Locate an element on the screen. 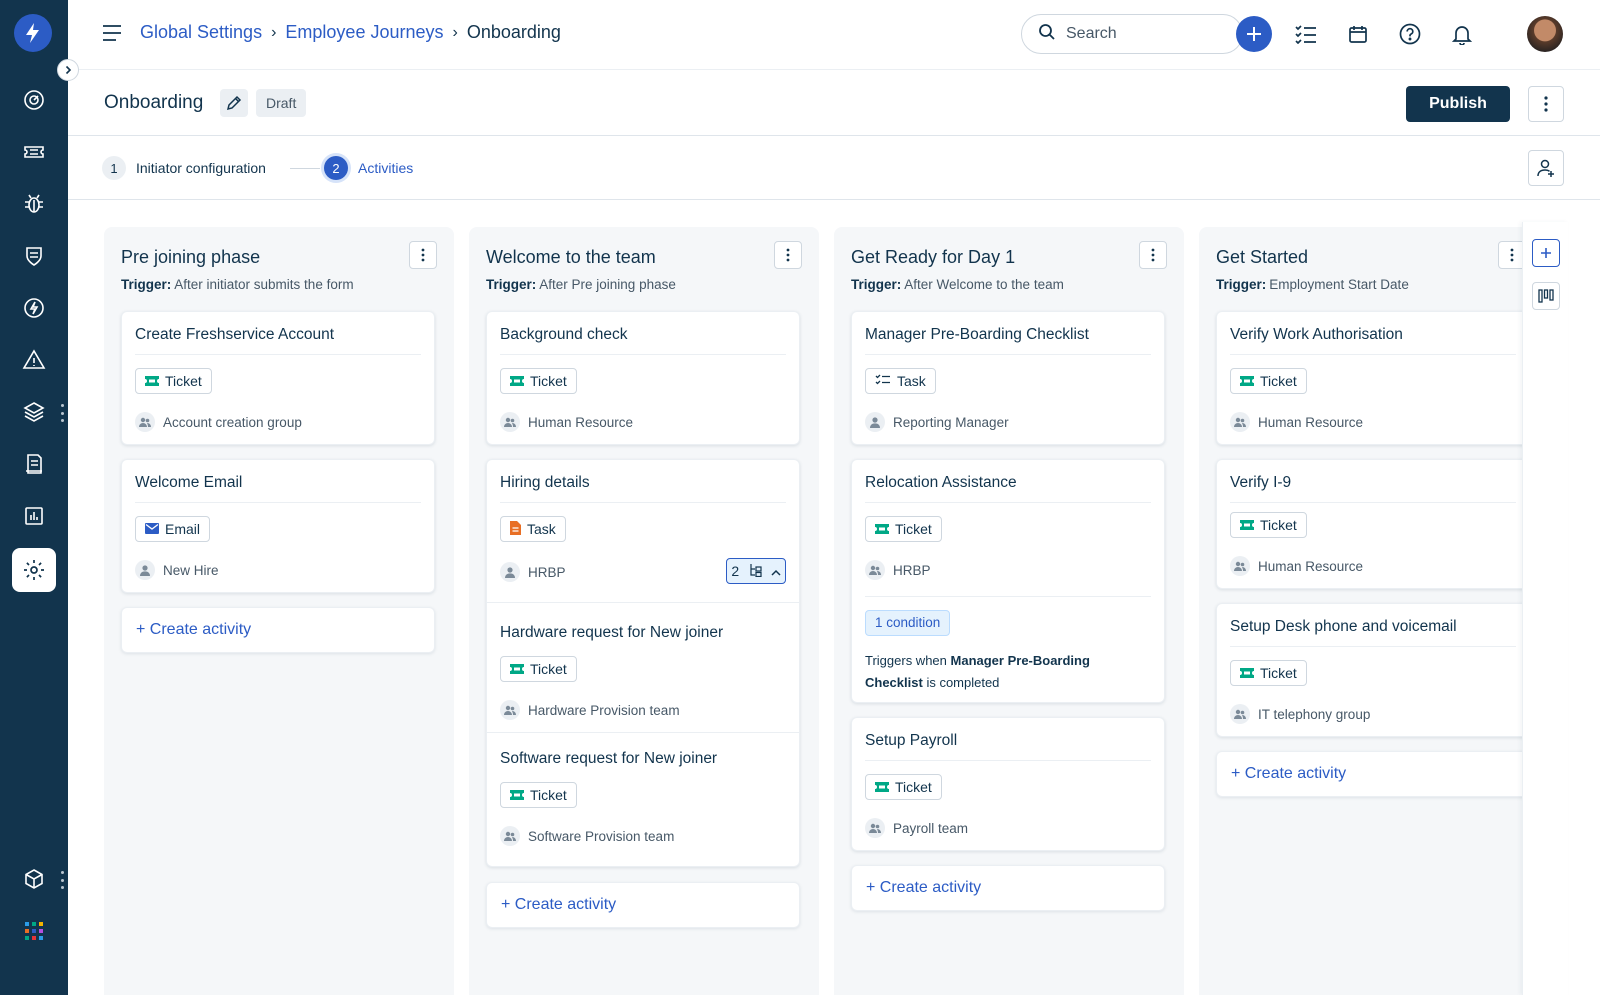  condition-badge: 1 condition is located at coordinates (908, 623).